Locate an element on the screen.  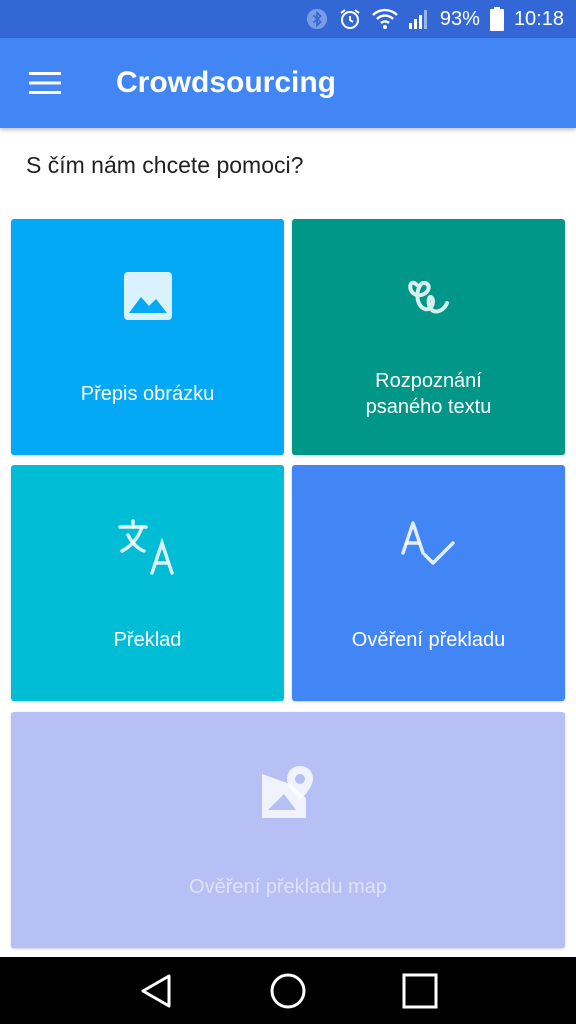
signal-icon is located at coordinates (419, 19).